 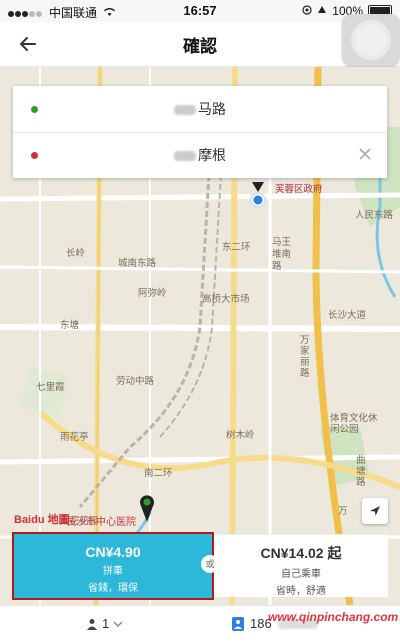 I want to click on map-label-amiling: 阿弥岭, so click(x=152, y=293).